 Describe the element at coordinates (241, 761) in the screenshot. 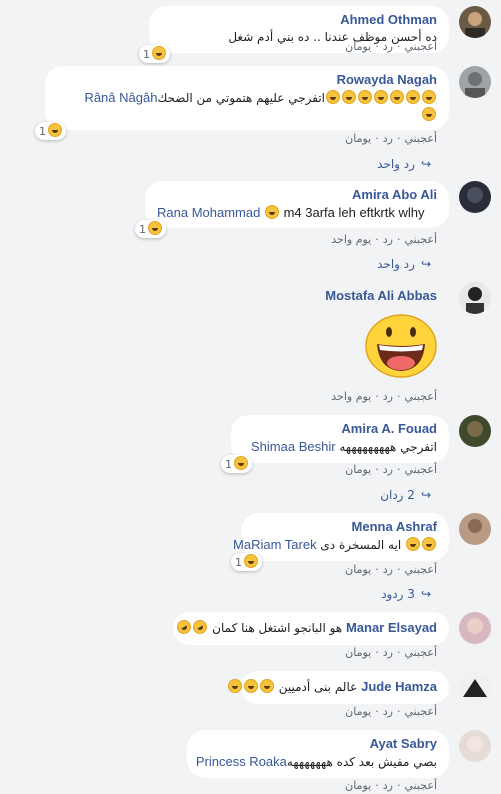

I see `mention-link: Princess Roaka` at that location.